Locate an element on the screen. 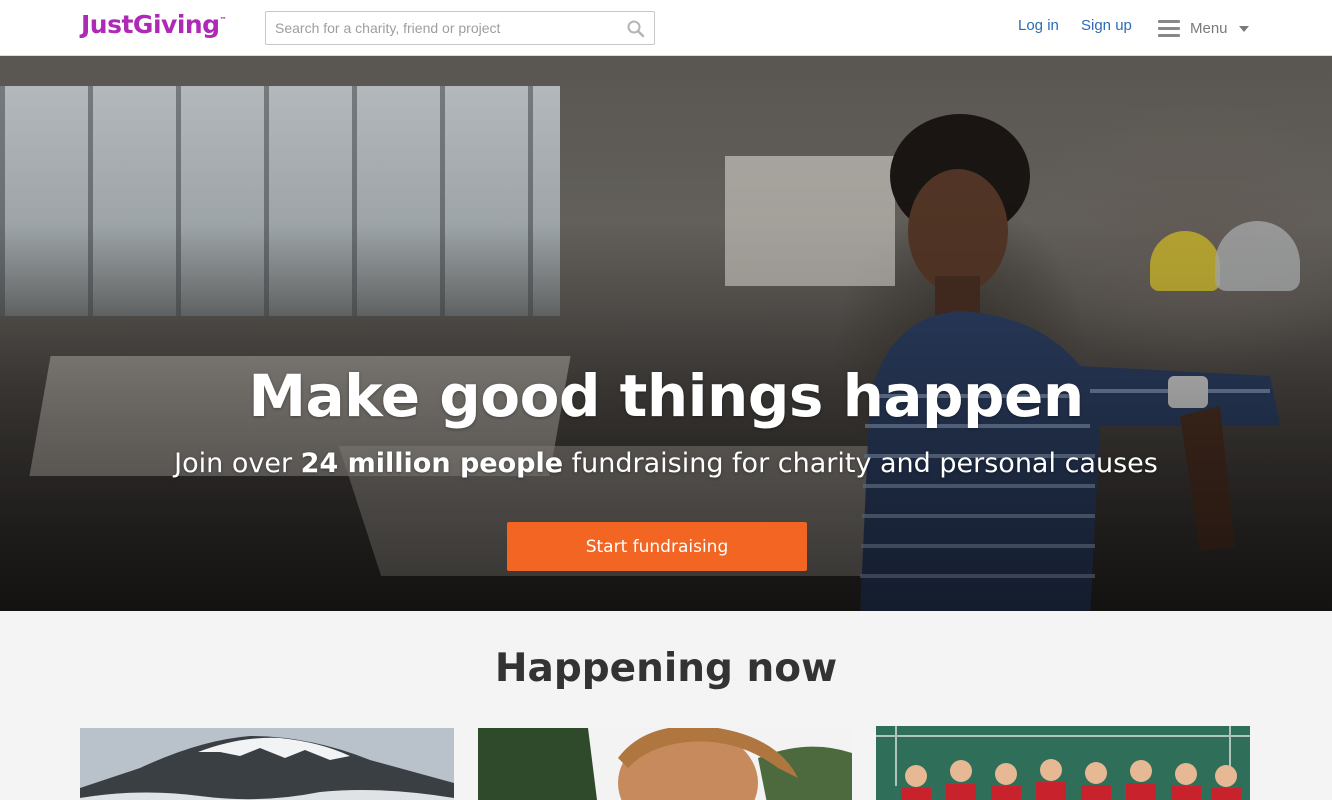 This screenshot has width=1332, height=800. team-celebration-photo is located at coordinates (1063, 763).